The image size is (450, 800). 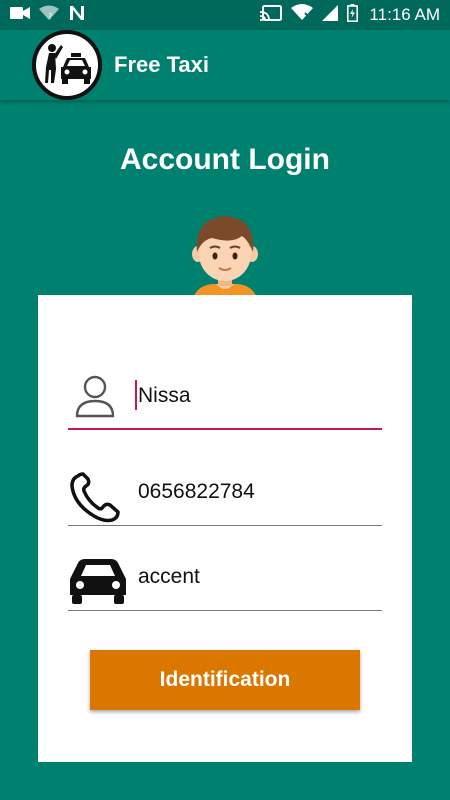 I want to click on car-input: accent, so click(x=169, y=577).